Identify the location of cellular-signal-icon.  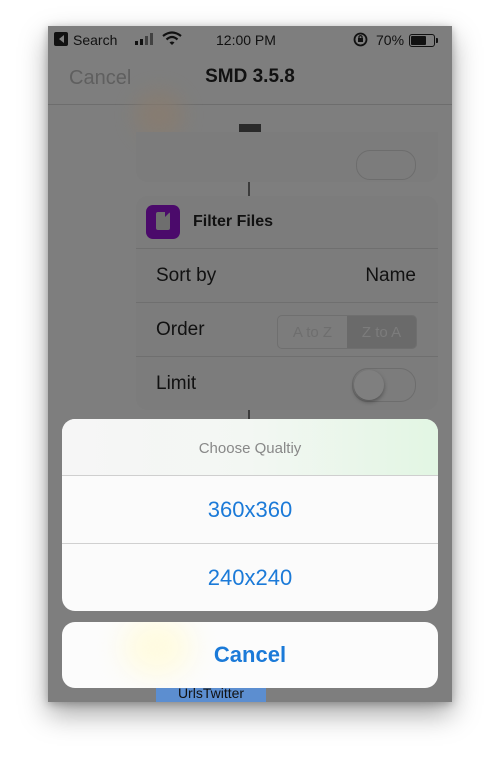
(145, 39).